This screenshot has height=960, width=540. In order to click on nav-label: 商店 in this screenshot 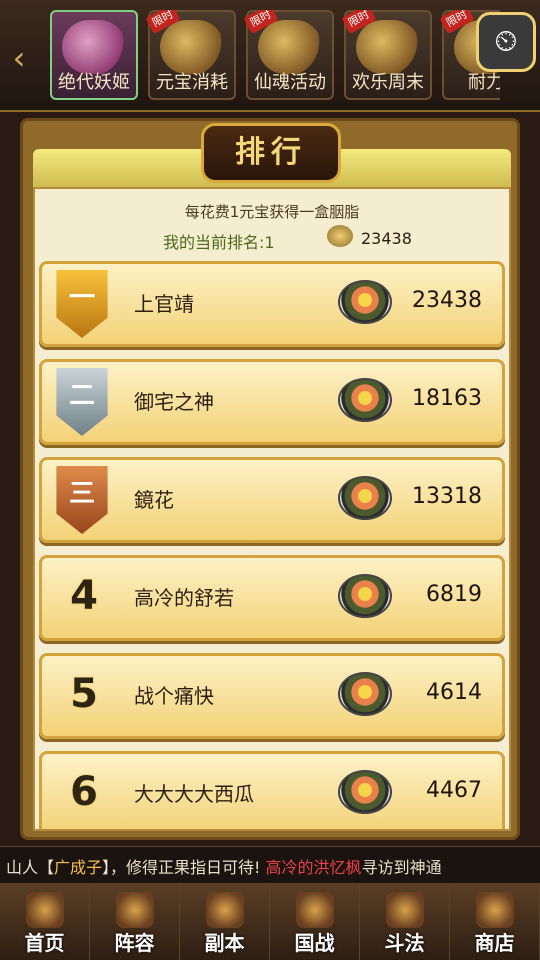, I will do `click(494, 943)`.